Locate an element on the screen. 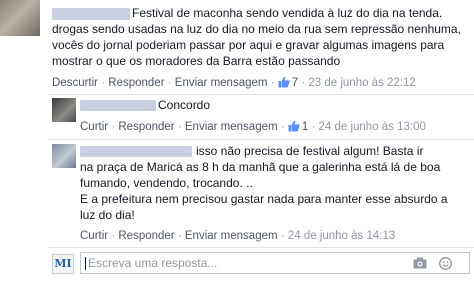 The width and height of the screenshot is (474, 282). reply-timestamp: 24 de junho às 14:13 is located at coordinates (341, 236).